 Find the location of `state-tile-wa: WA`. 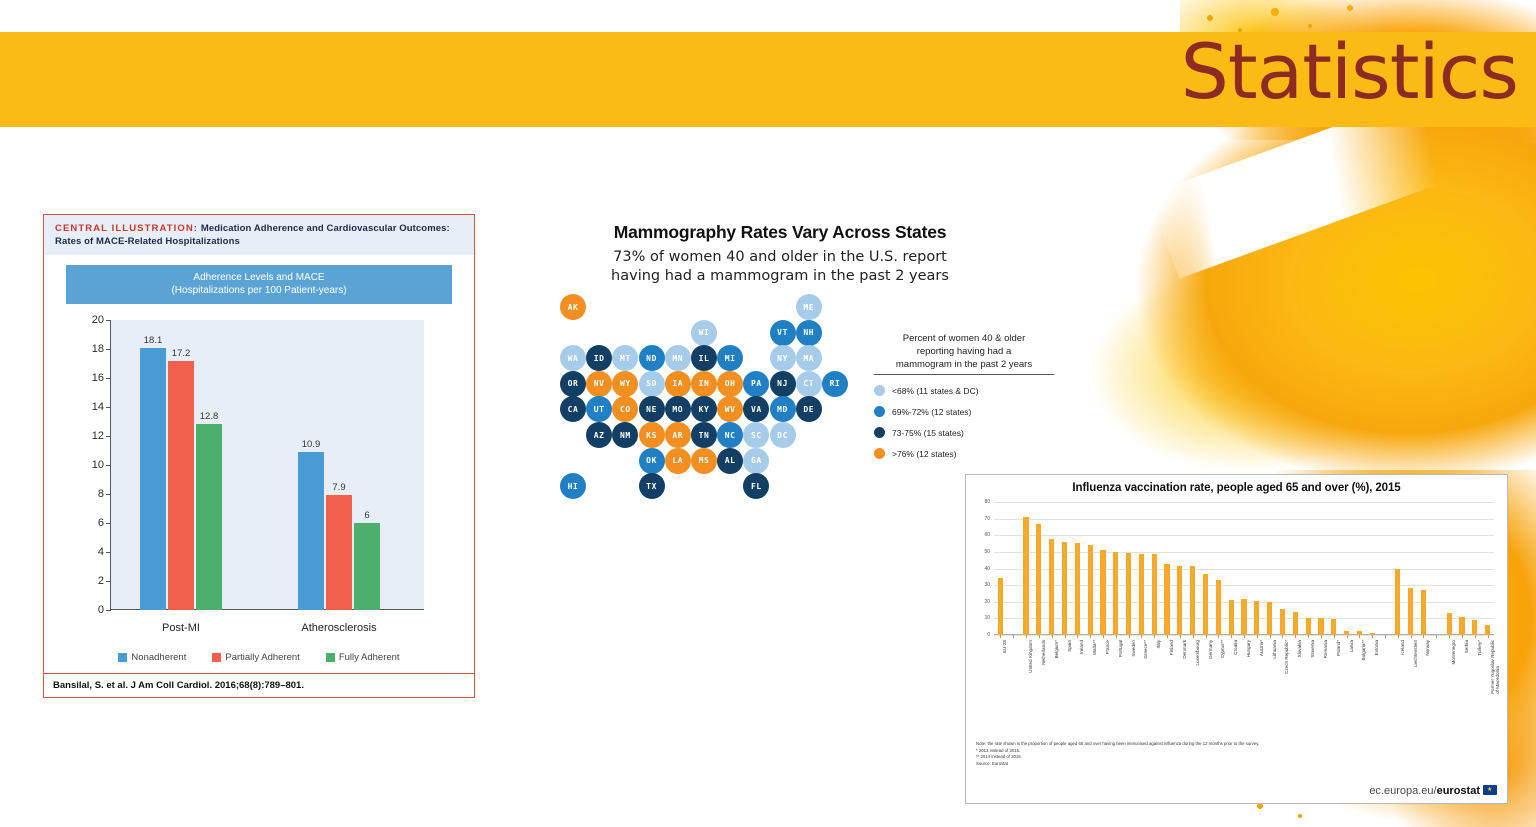

state-tile-wa: WA is located at coordinates (573, 358).